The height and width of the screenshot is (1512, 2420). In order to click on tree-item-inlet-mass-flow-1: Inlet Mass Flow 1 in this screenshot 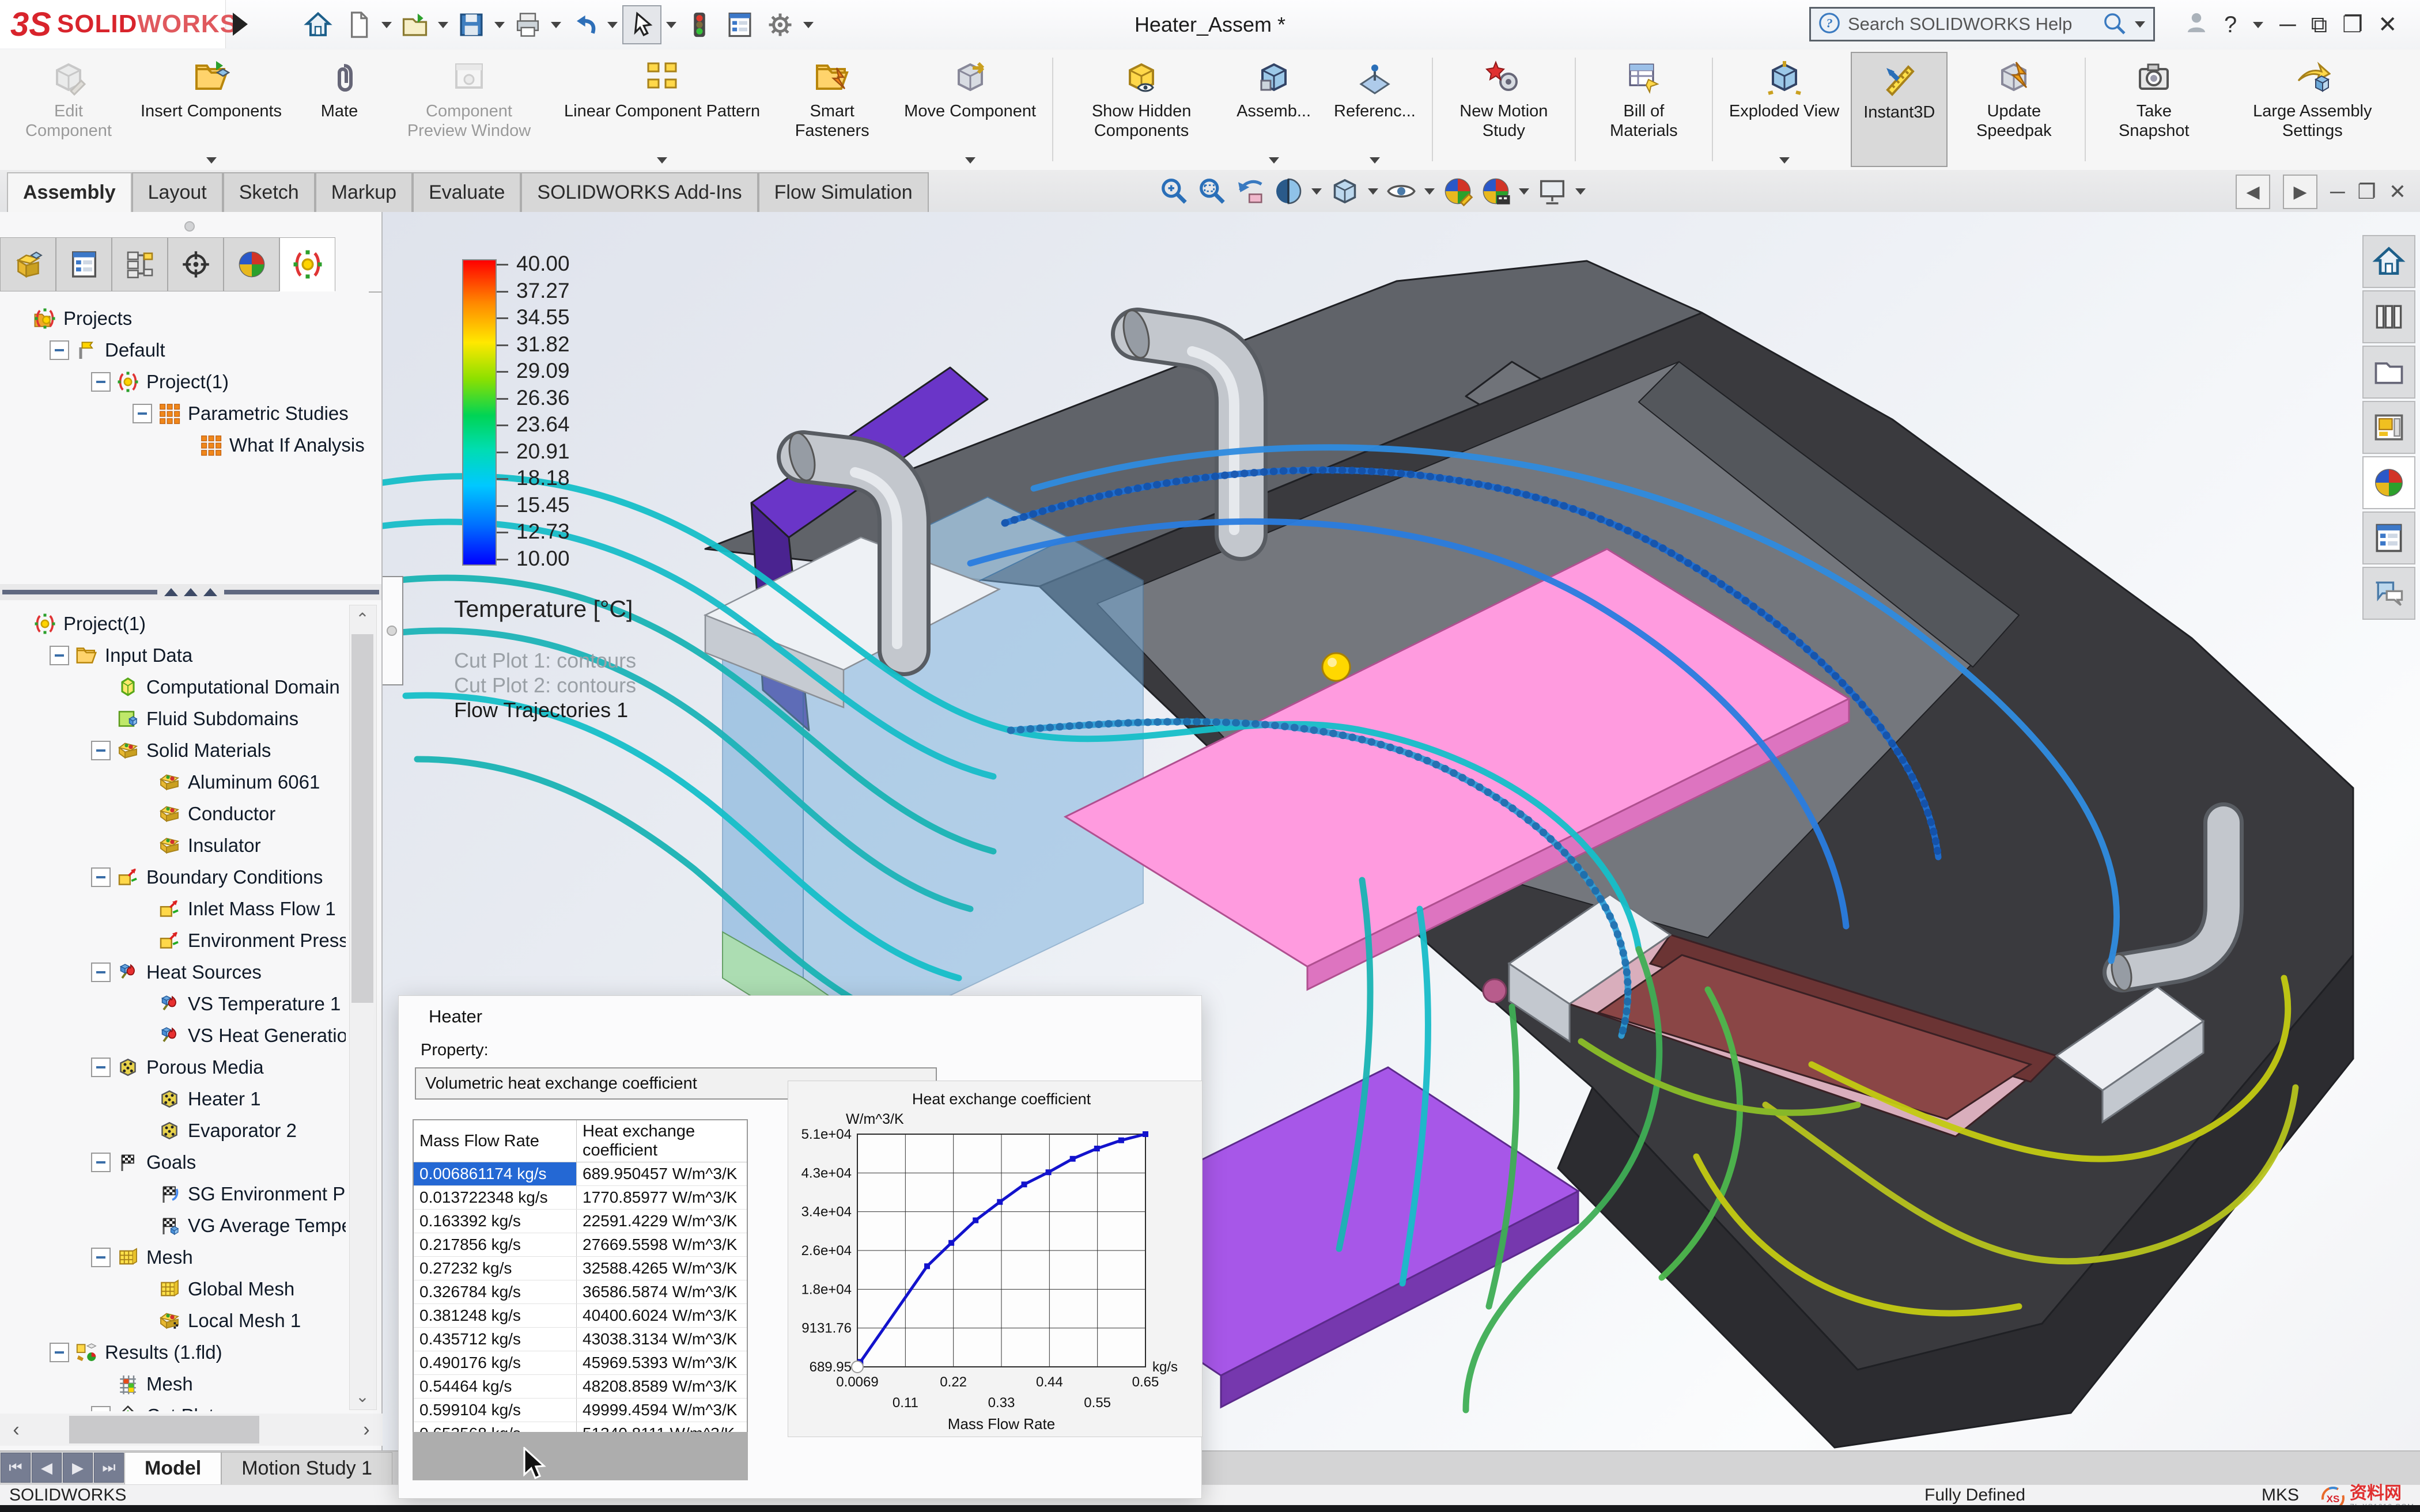, I will do `click(234, 909)`.